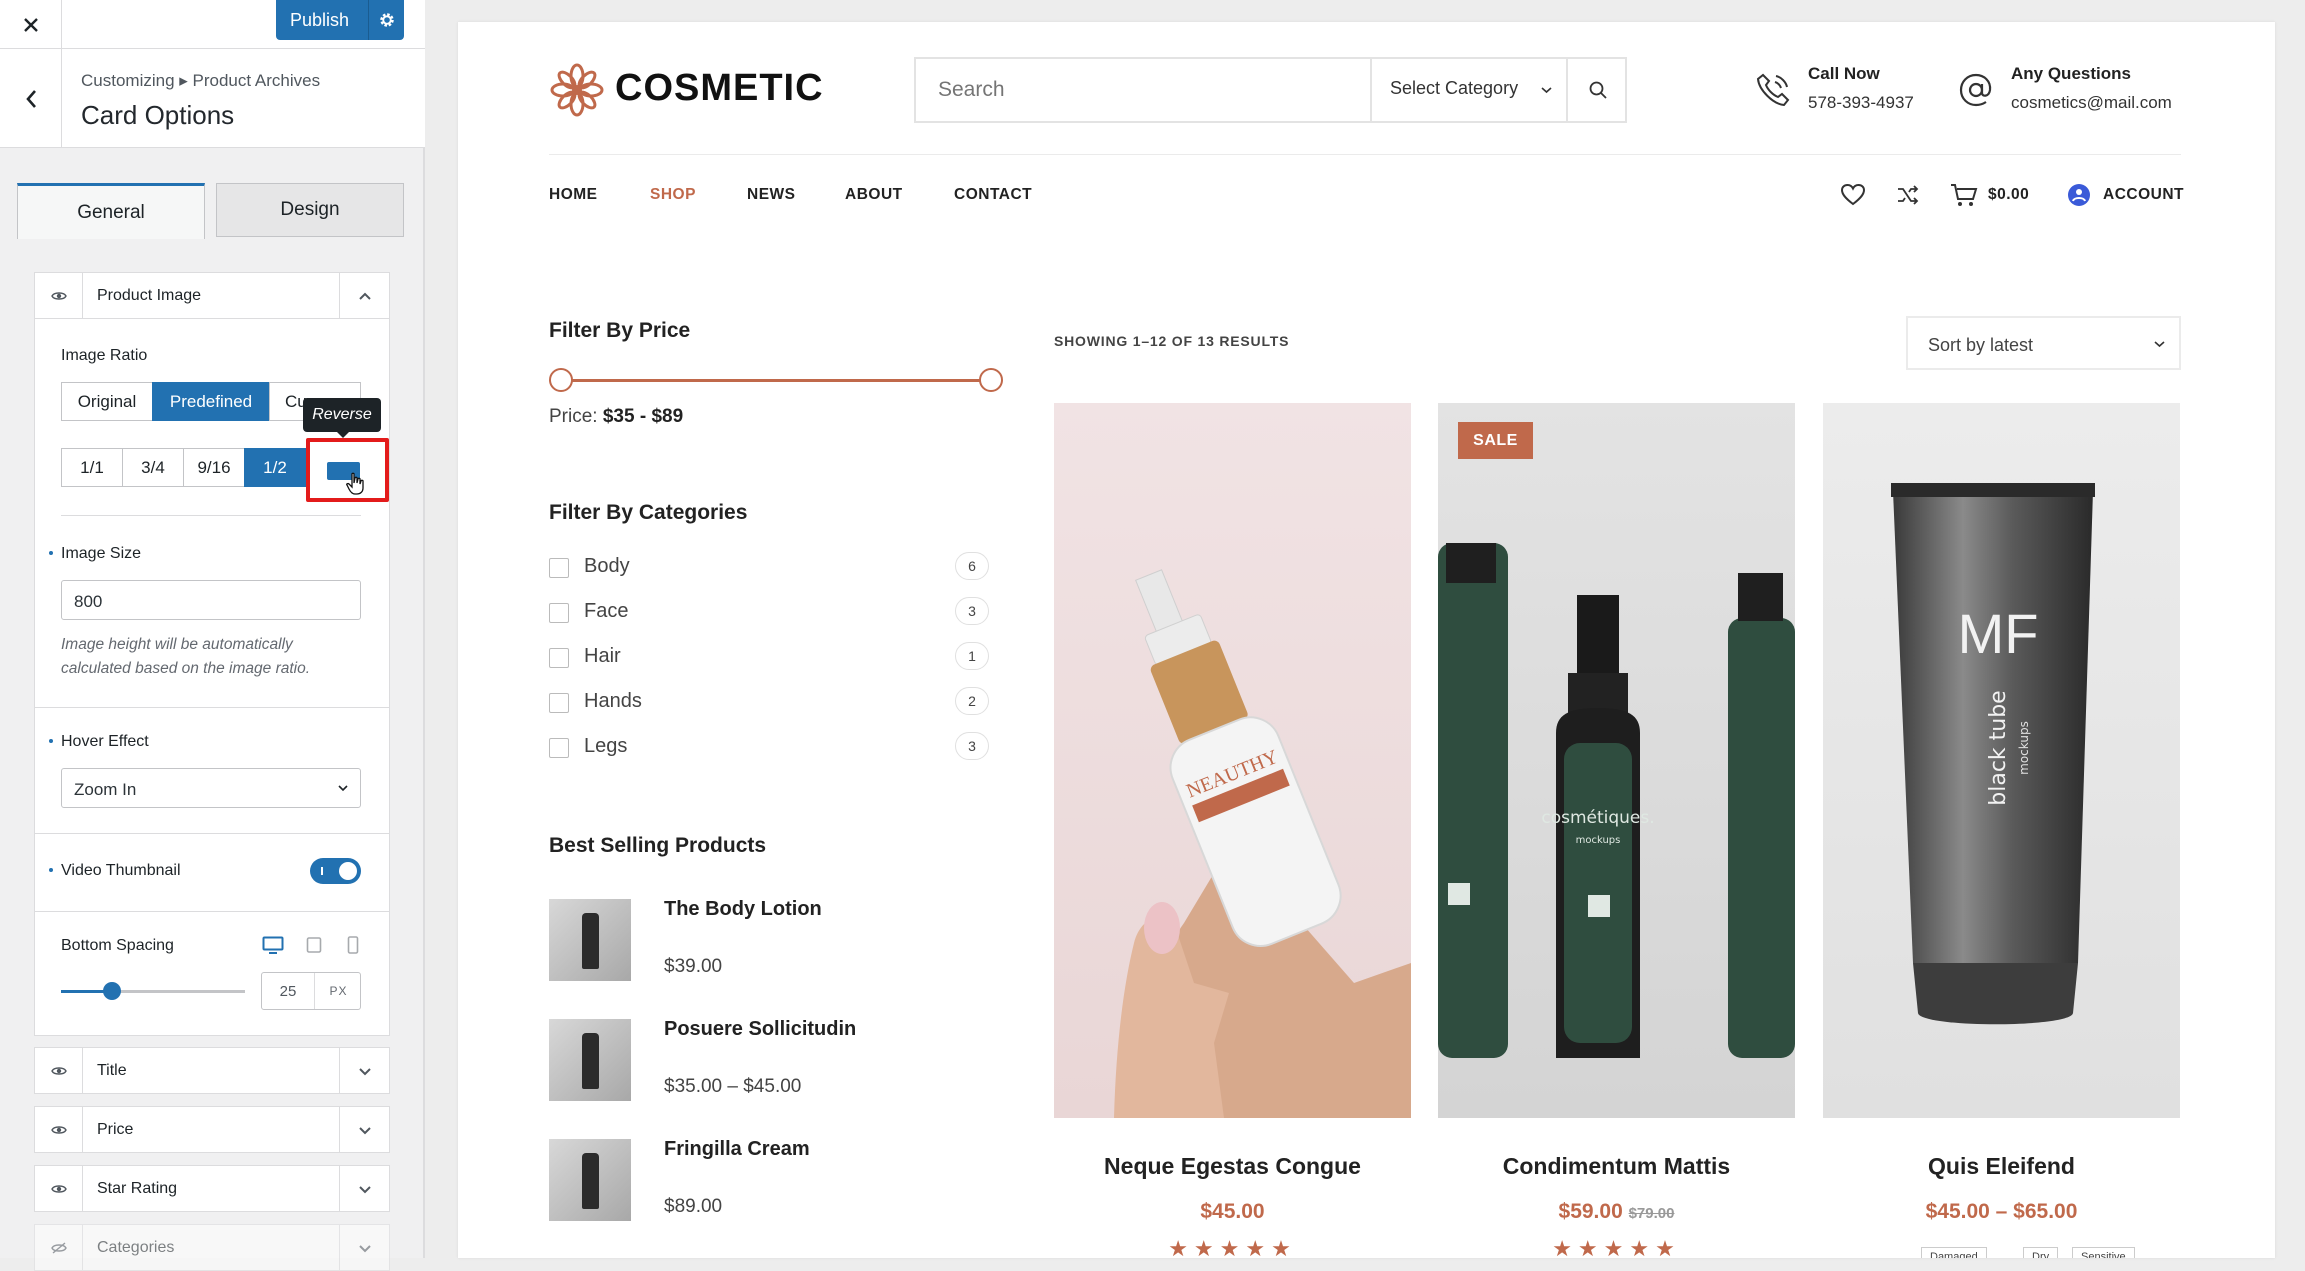  I want to click on product-title: Quis Eleifend, so click(2001, 1166).